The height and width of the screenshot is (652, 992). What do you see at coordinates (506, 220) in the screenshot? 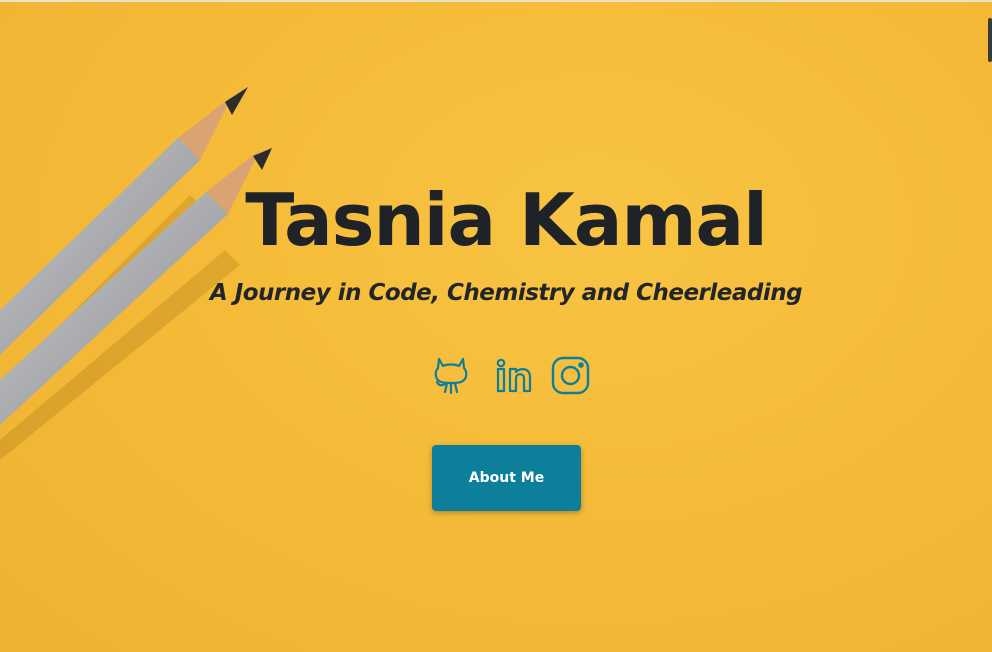
I see `page-title: Tasnia Kamal` at bounding box center [506, 220].